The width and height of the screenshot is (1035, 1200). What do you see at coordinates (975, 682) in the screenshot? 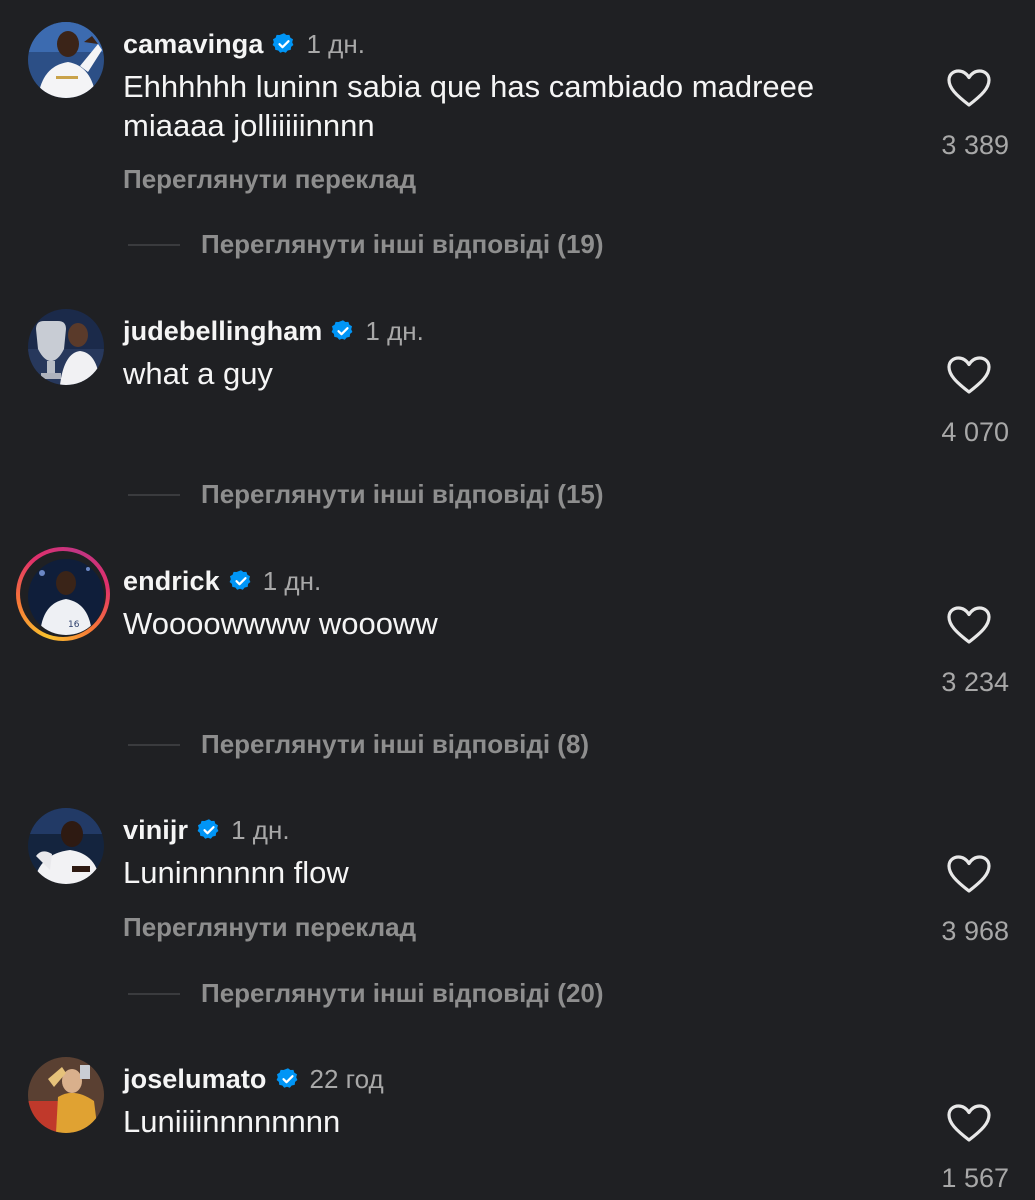
I see `like-count: 3 234` at bounding box center [975, 682].